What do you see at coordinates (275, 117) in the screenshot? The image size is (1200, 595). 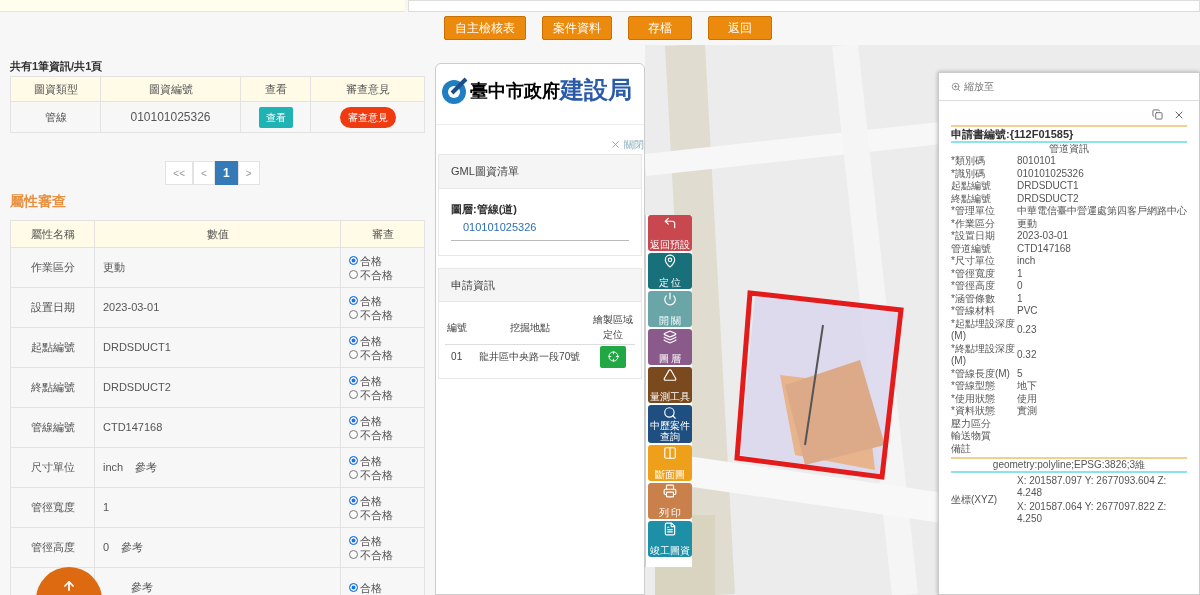 I see `view-button: 查看` at bounding box center [275, 117].